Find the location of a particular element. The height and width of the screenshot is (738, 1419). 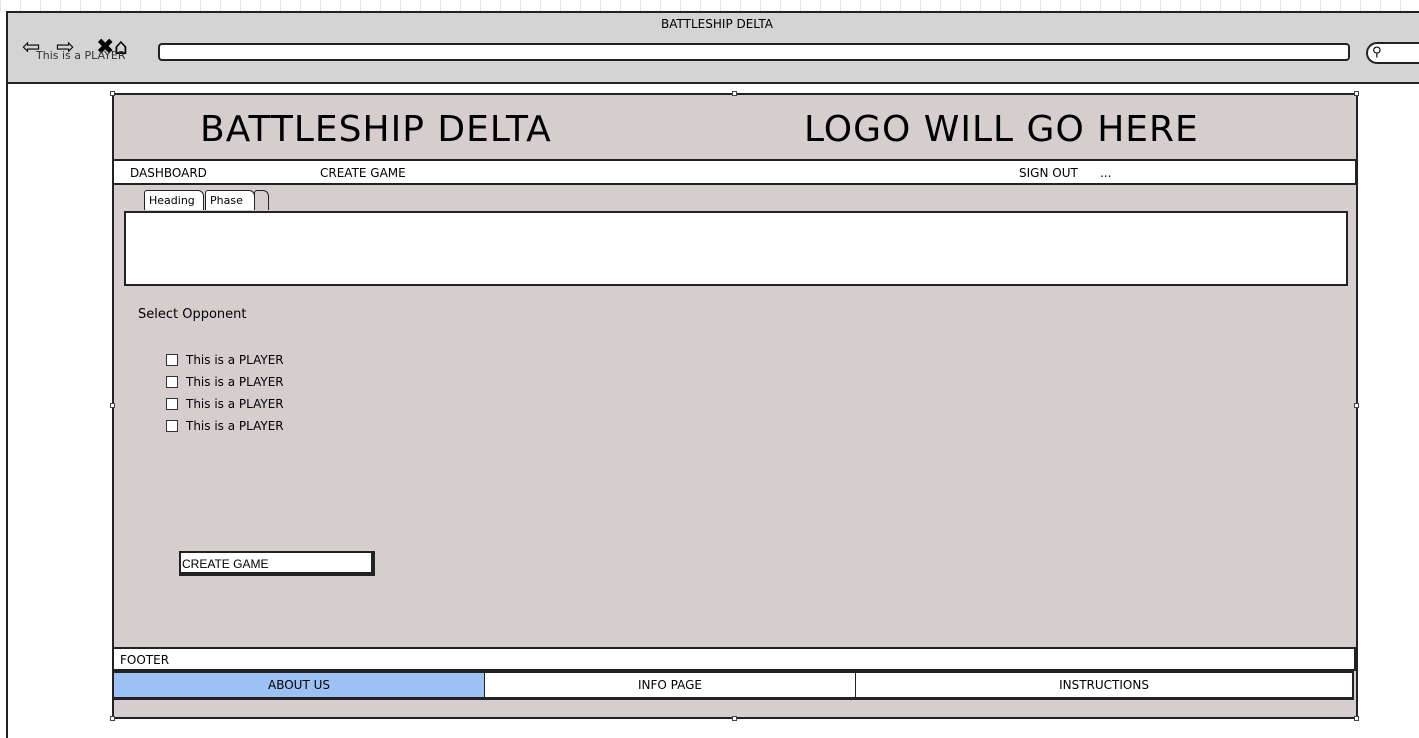

overlapping-player-label: This is a PLAYER is located at coordinates (81, 55).